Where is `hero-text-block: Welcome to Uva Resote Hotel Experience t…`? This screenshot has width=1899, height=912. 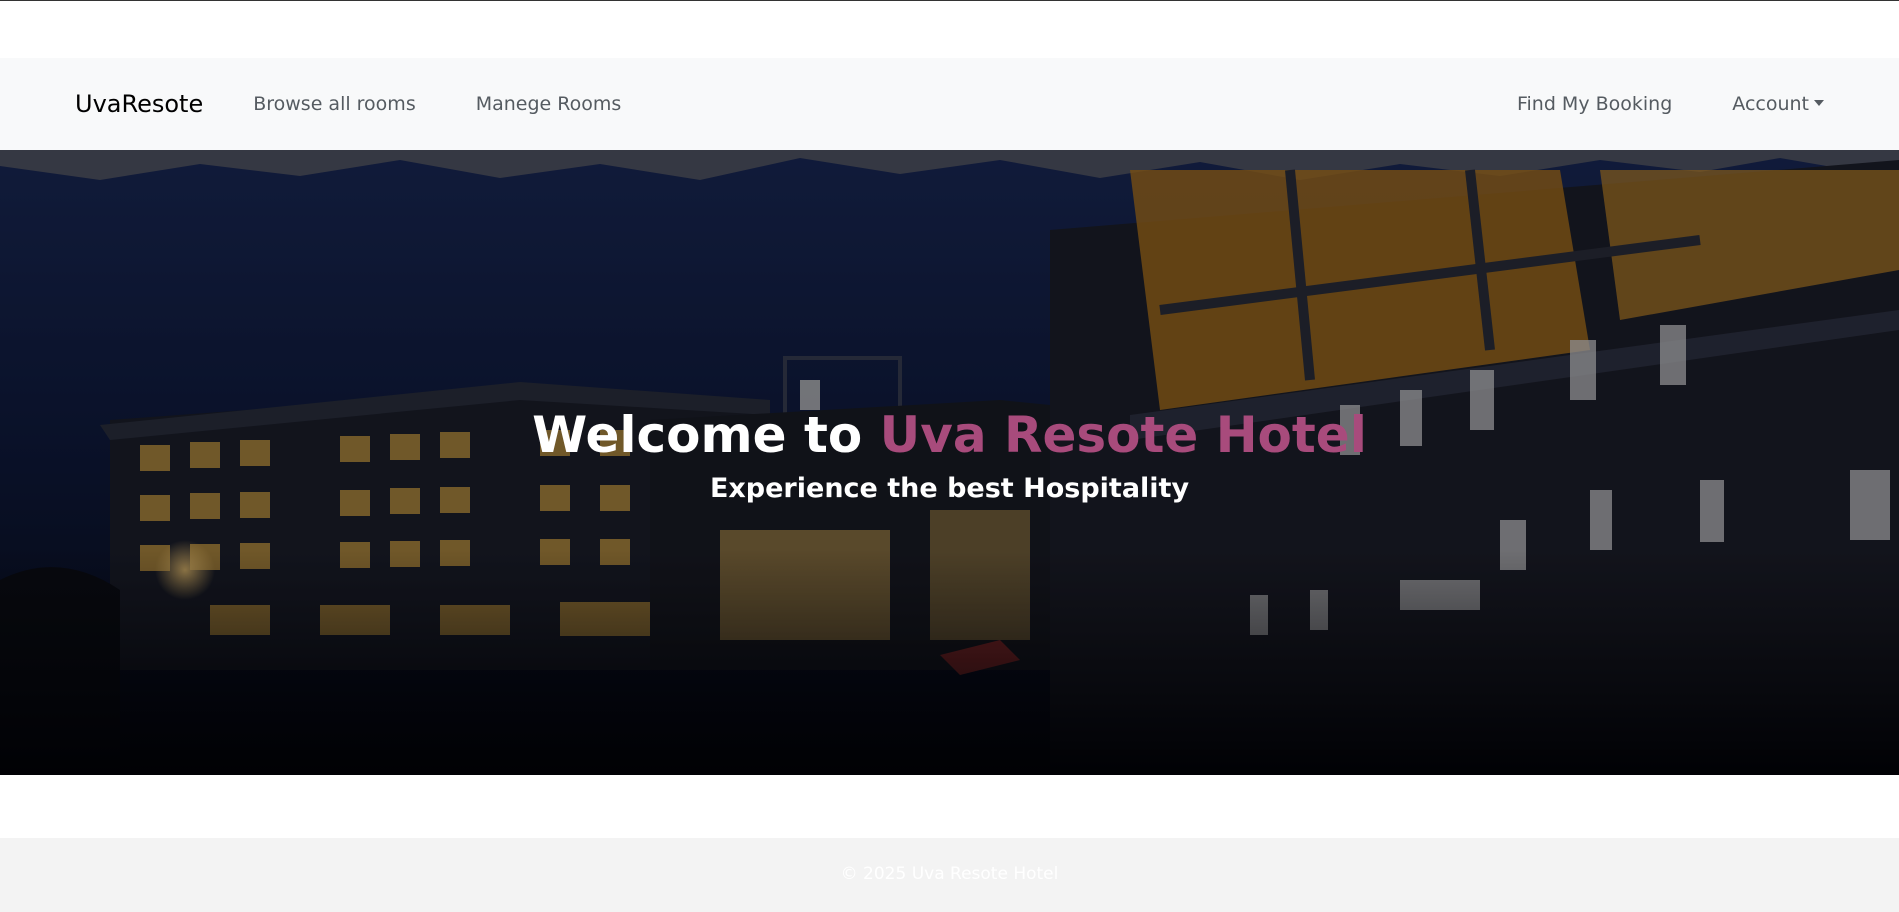 hero-text-block: Welcome to Uva Resote Hotel Experience t… is located at coordinates (949, 454).